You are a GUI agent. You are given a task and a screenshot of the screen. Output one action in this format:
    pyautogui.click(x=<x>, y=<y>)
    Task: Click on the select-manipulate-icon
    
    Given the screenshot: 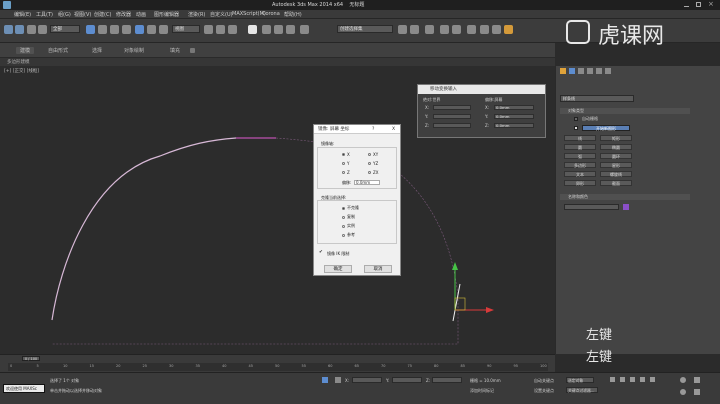 What is the action you would take?
    pyautogui.click(x=220, y=29)
    